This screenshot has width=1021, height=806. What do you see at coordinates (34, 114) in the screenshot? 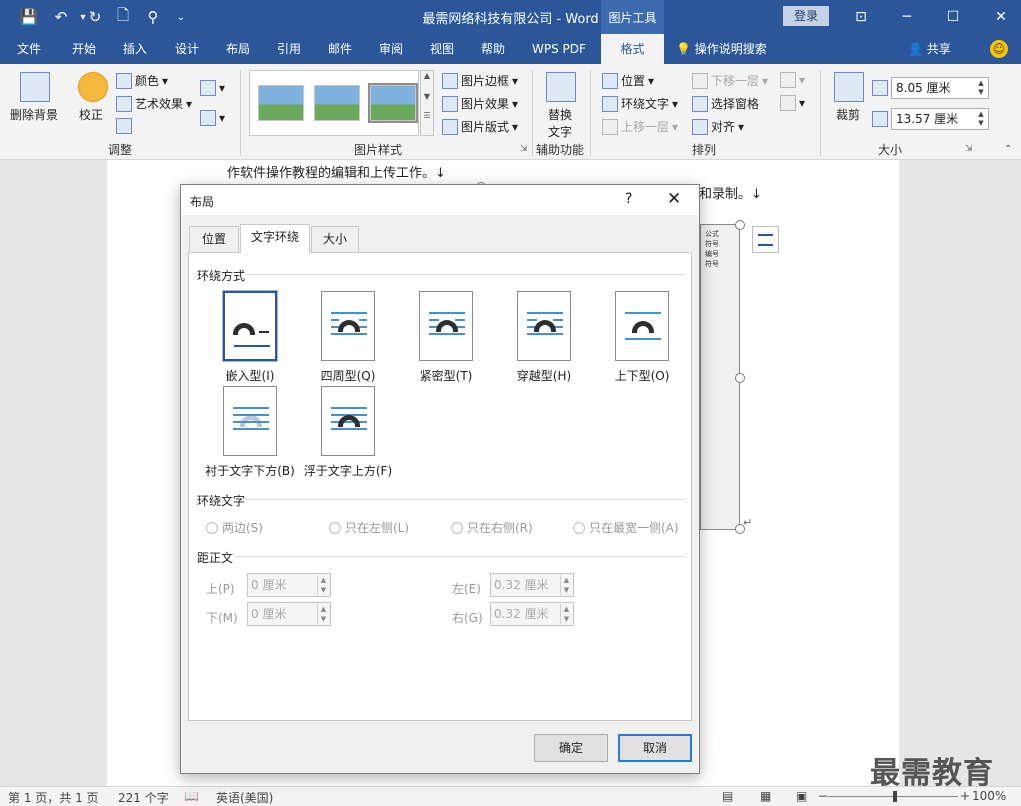
I see `remove-background-button: 删除背景` at bounding box center [34, 114].